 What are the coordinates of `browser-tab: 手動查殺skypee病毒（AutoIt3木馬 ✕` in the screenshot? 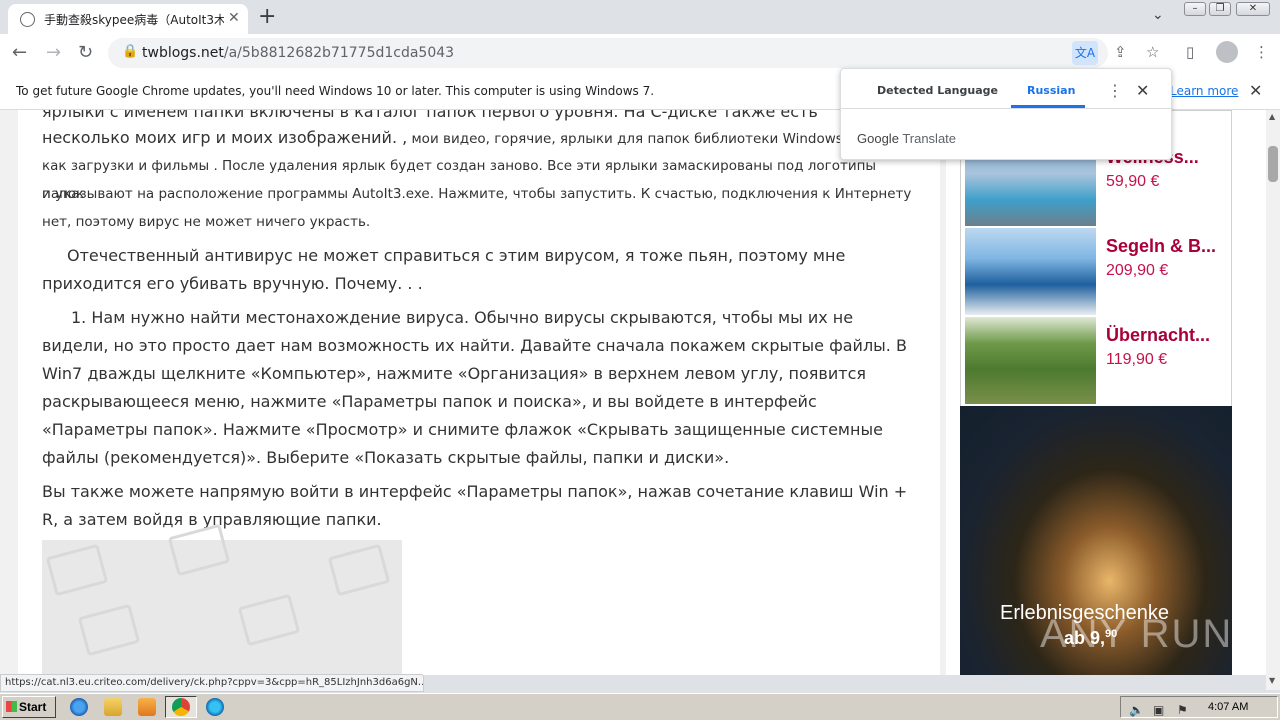 It's located at (128, 19).